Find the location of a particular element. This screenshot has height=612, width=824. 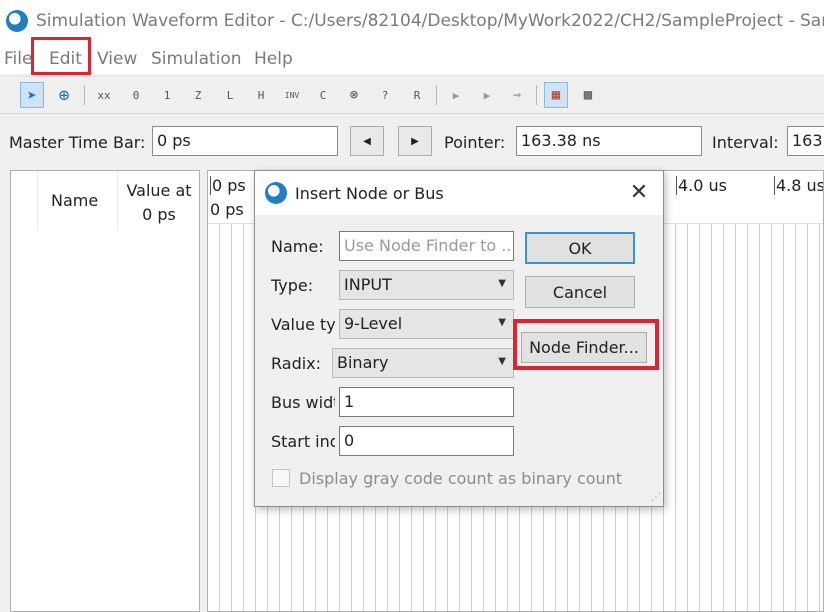

gray-code-checkbox is located at coordinates (281, 478).